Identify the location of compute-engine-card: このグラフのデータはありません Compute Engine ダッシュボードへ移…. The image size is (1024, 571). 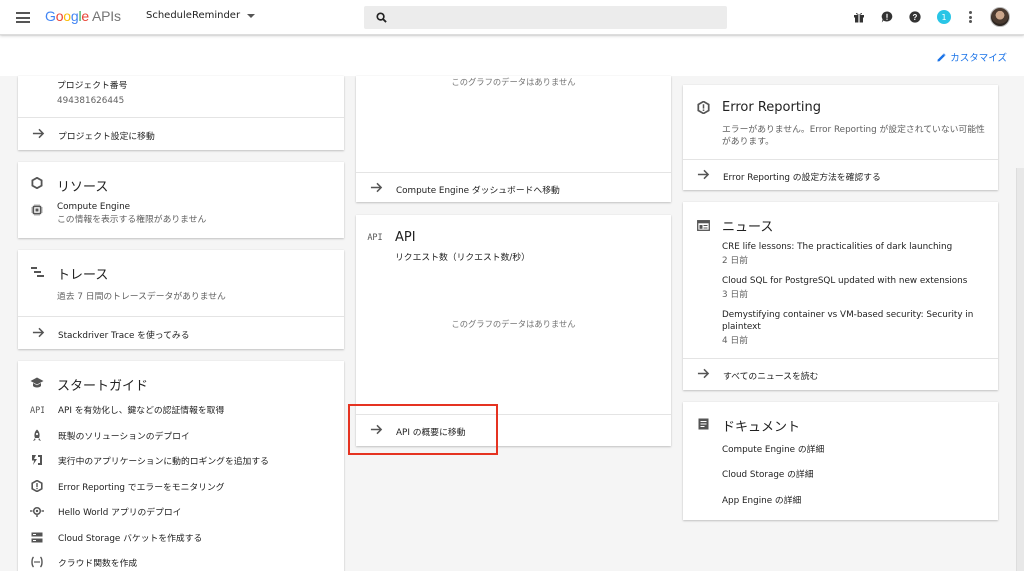
(513, 139).